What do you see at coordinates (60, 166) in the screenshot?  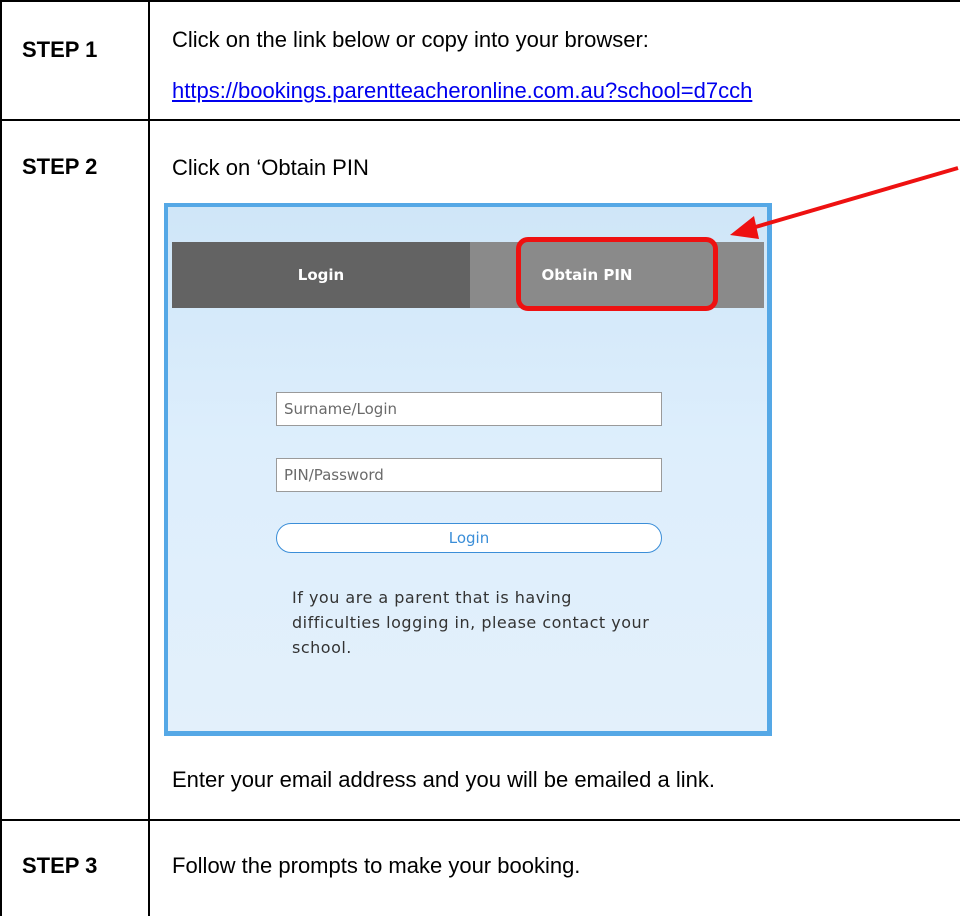 I see `step-2-label: STEP 2` at bounding box center [60, 166].